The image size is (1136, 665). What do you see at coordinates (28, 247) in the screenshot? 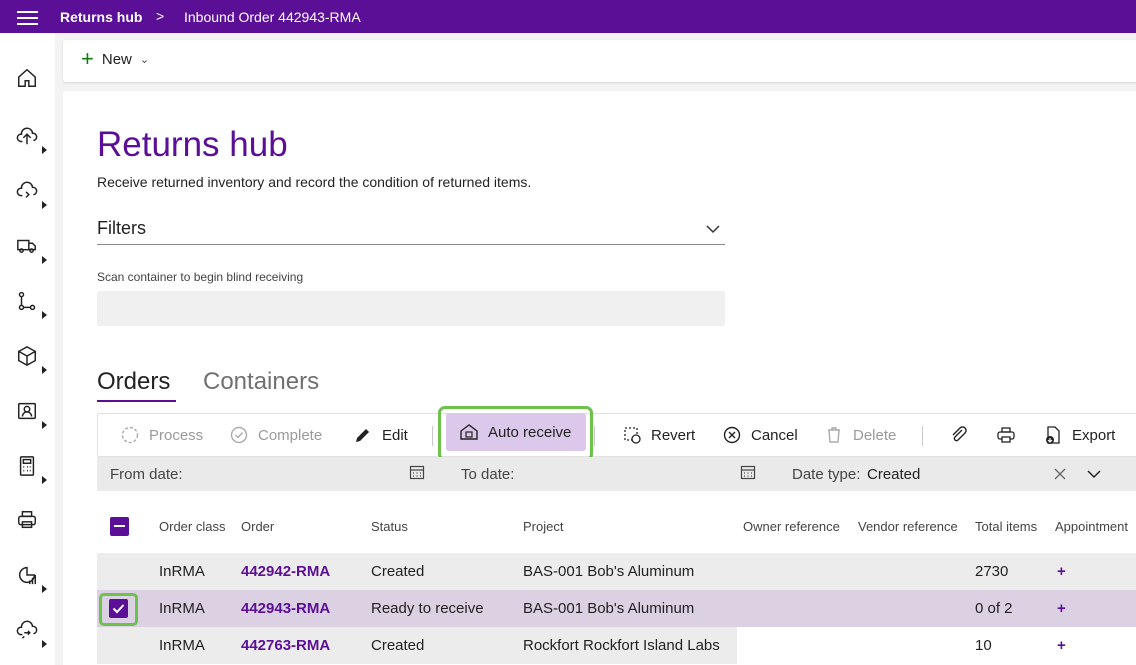
I see `truck-icon` at bounding box center [28, 247].